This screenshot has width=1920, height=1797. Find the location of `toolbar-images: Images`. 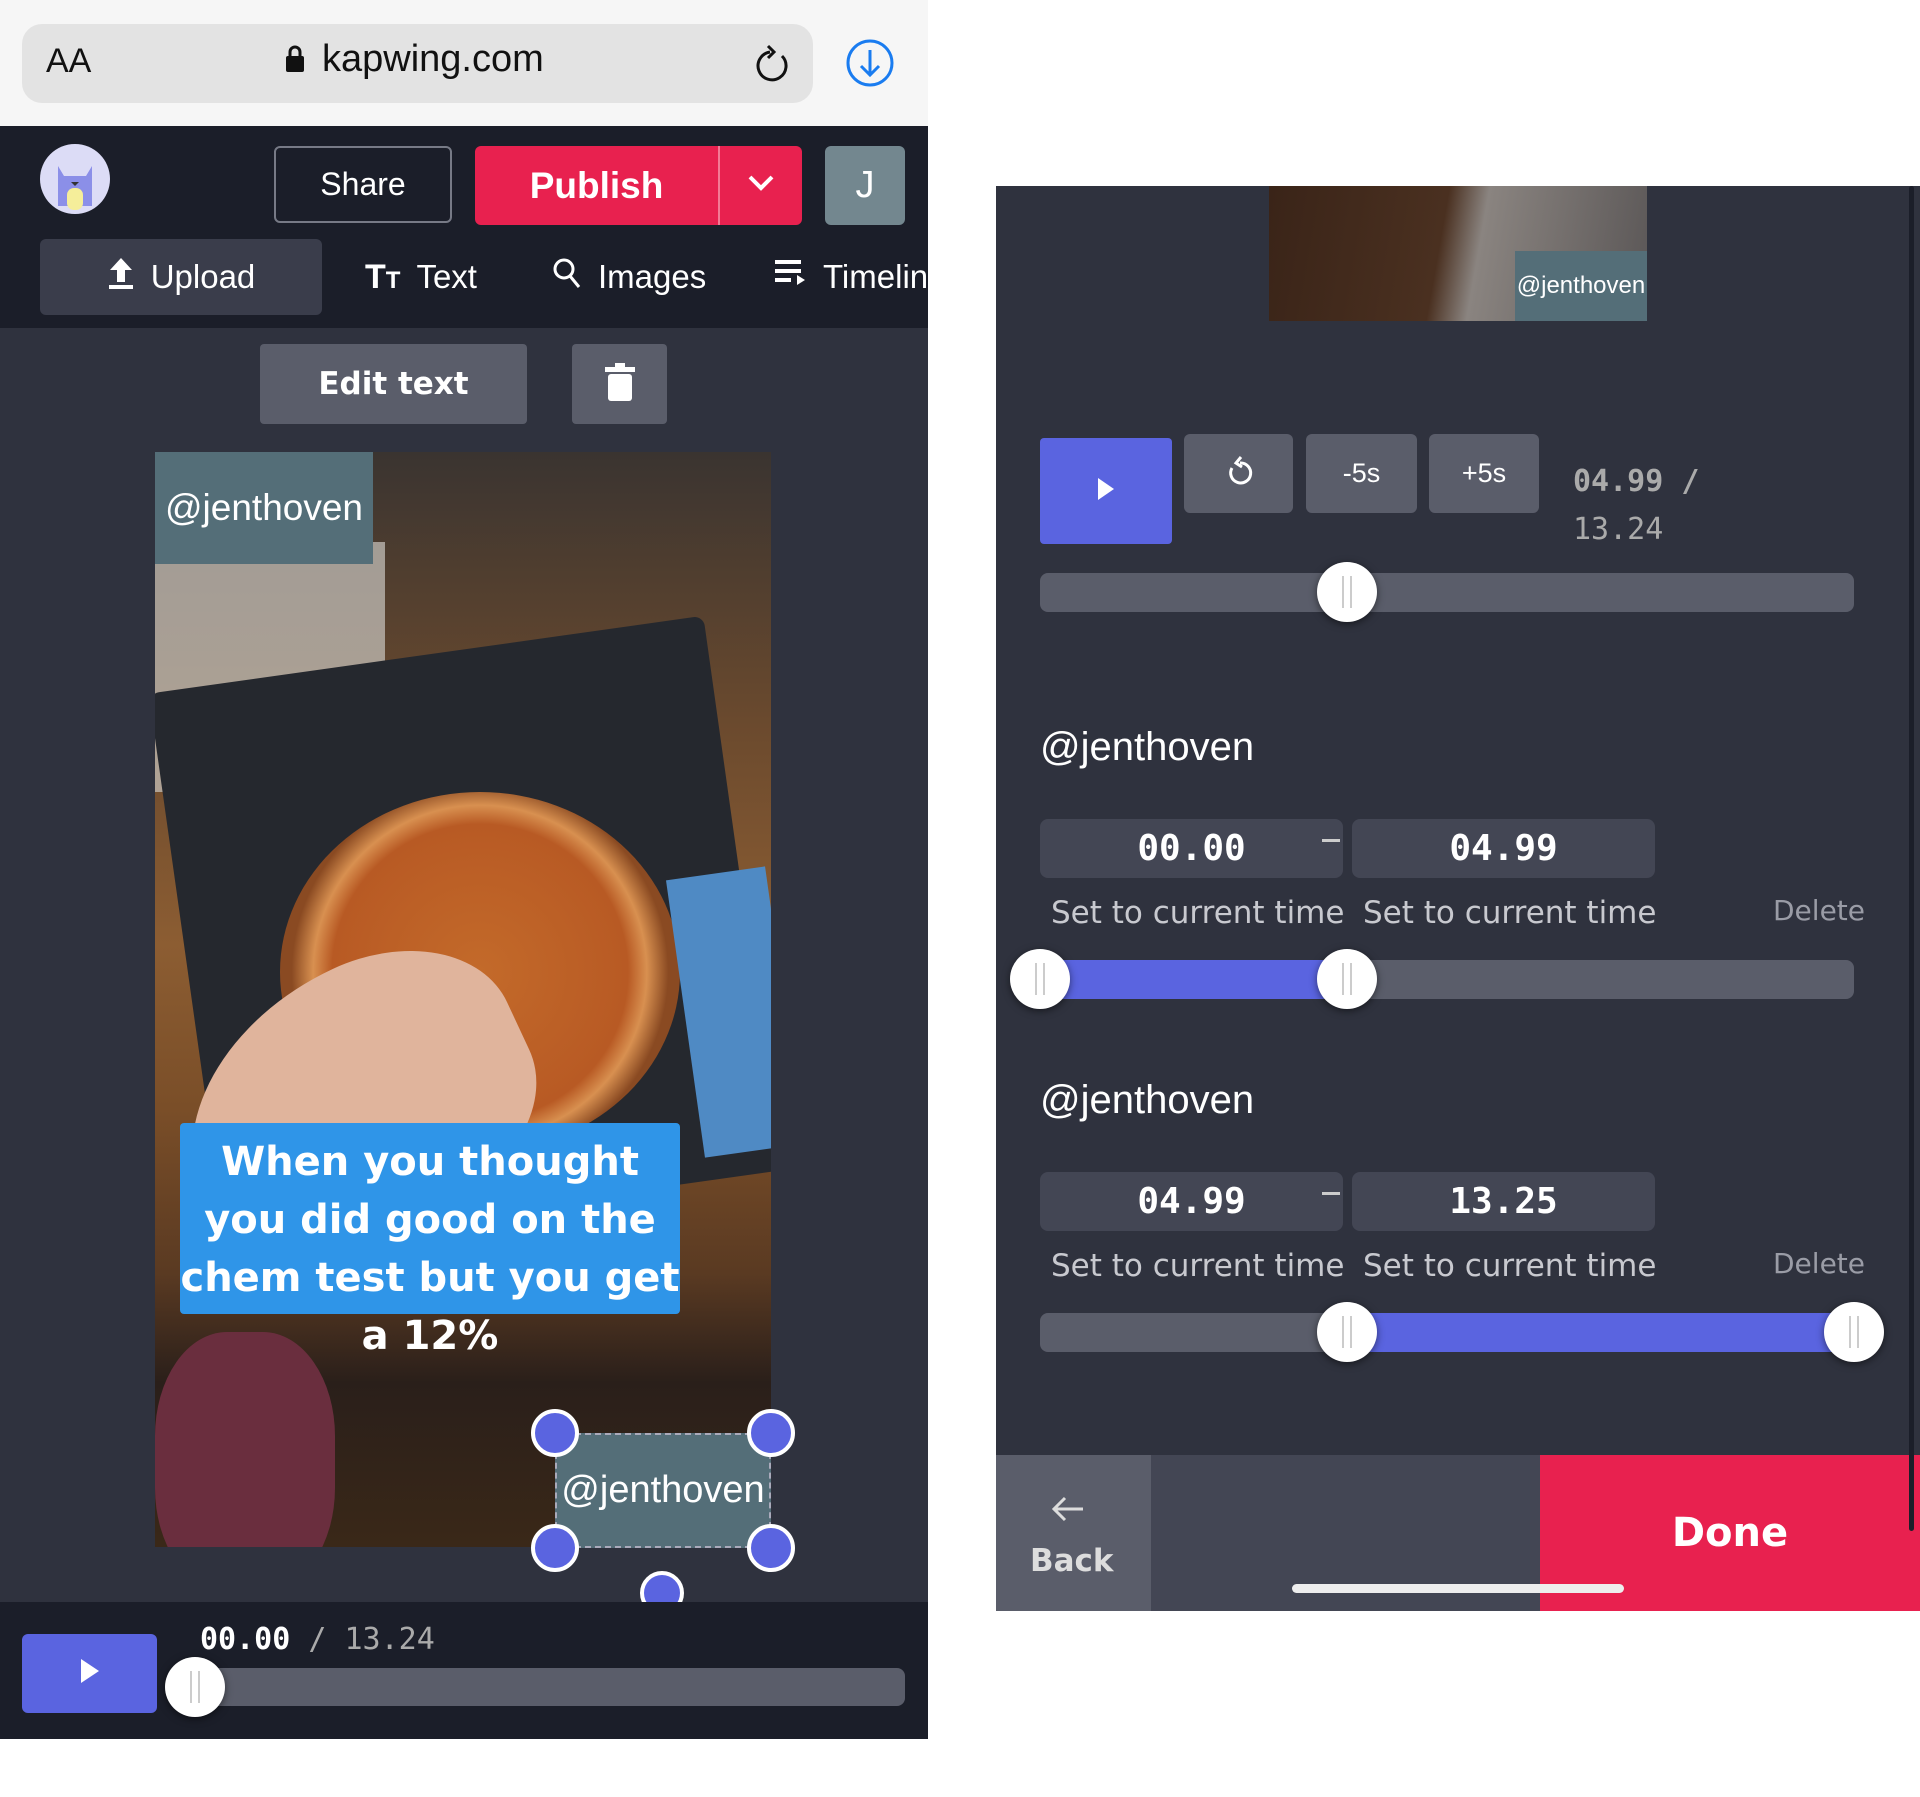

toolbar-images: Images is located at coordinates (629, 277).